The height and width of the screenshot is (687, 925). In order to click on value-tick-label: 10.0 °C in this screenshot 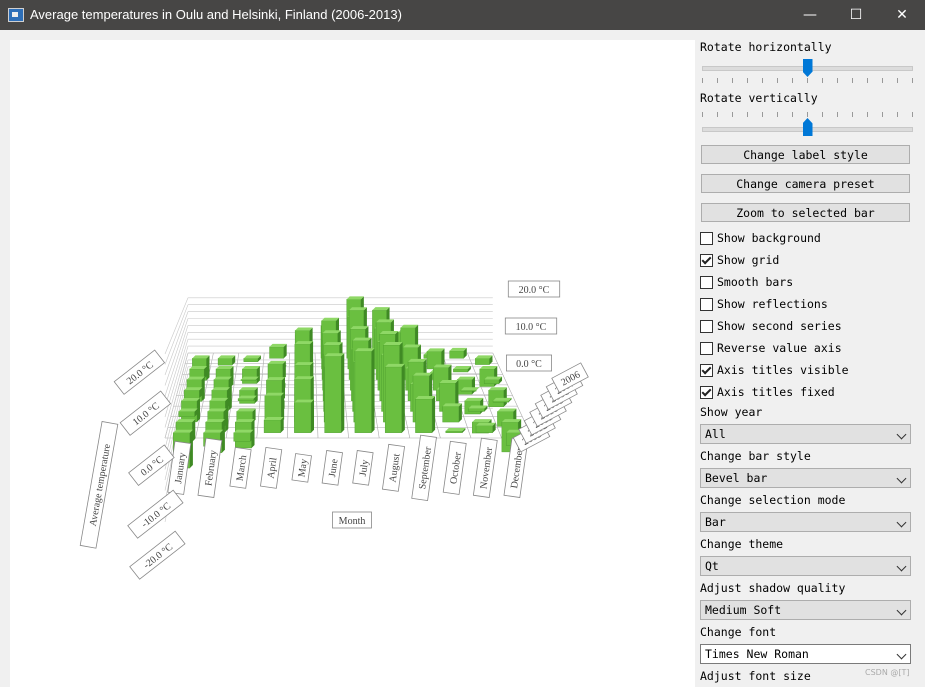, I will do `click(531, 326)`.